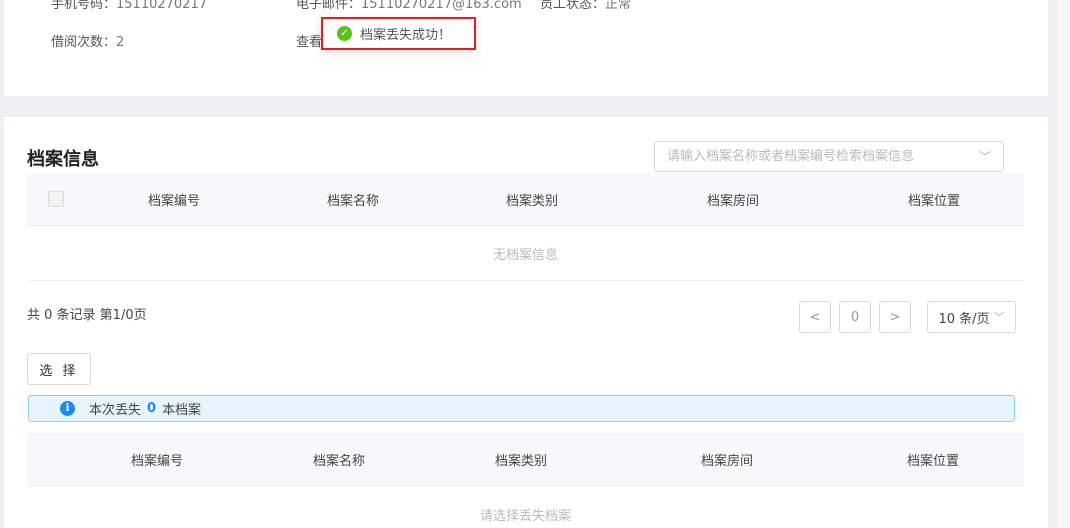 This screenshot has width=1070, height=528. Describe the element at coordinates (525, 516) in the screenshot. I see `selection-empty-row: 请选择丢失档案` at that location.